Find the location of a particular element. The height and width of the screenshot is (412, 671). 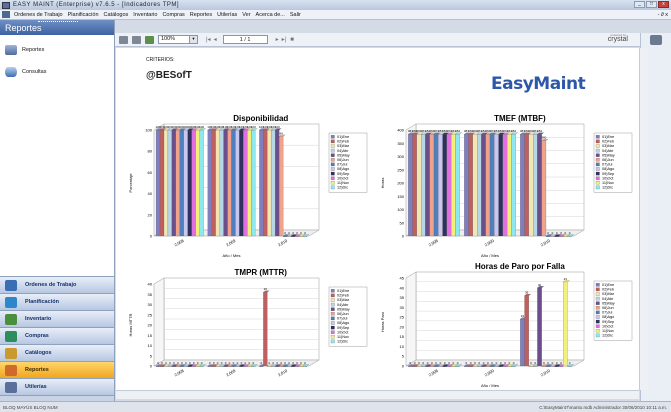

menu-salir: Salir is located at coordinates (295, 15).